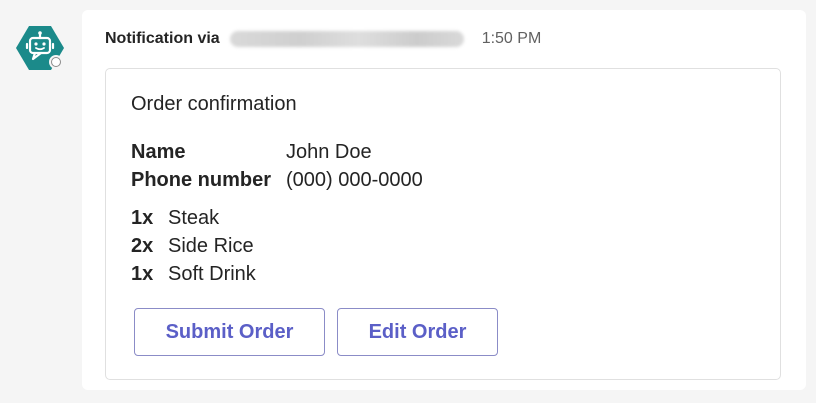 This screenshot has height=403, width=816. I want to click on sender-prefix: Notification via, so click(162, 38).